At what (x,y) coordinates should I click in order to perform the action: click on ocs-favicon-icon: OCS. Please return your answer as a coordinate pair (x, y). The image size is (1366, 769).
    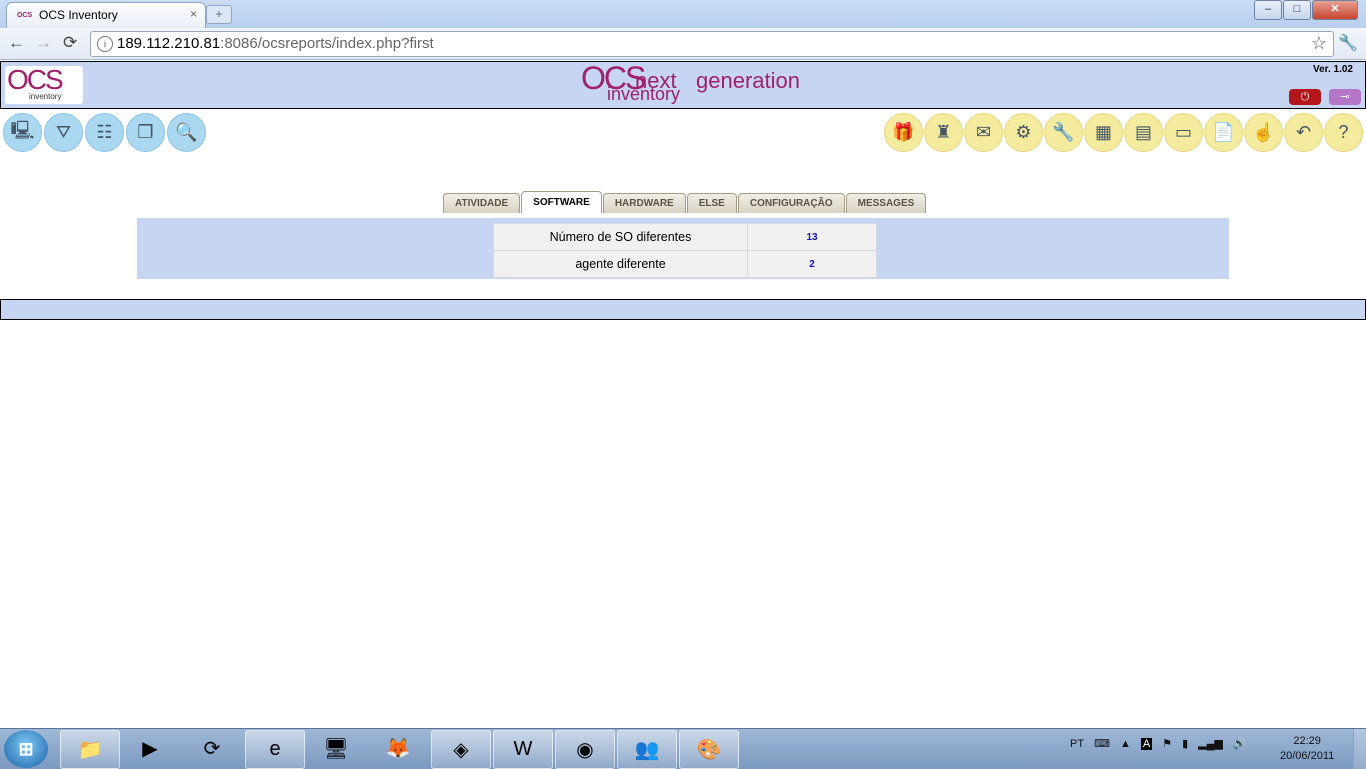
    Looking at the image, I should click on (25, 15).